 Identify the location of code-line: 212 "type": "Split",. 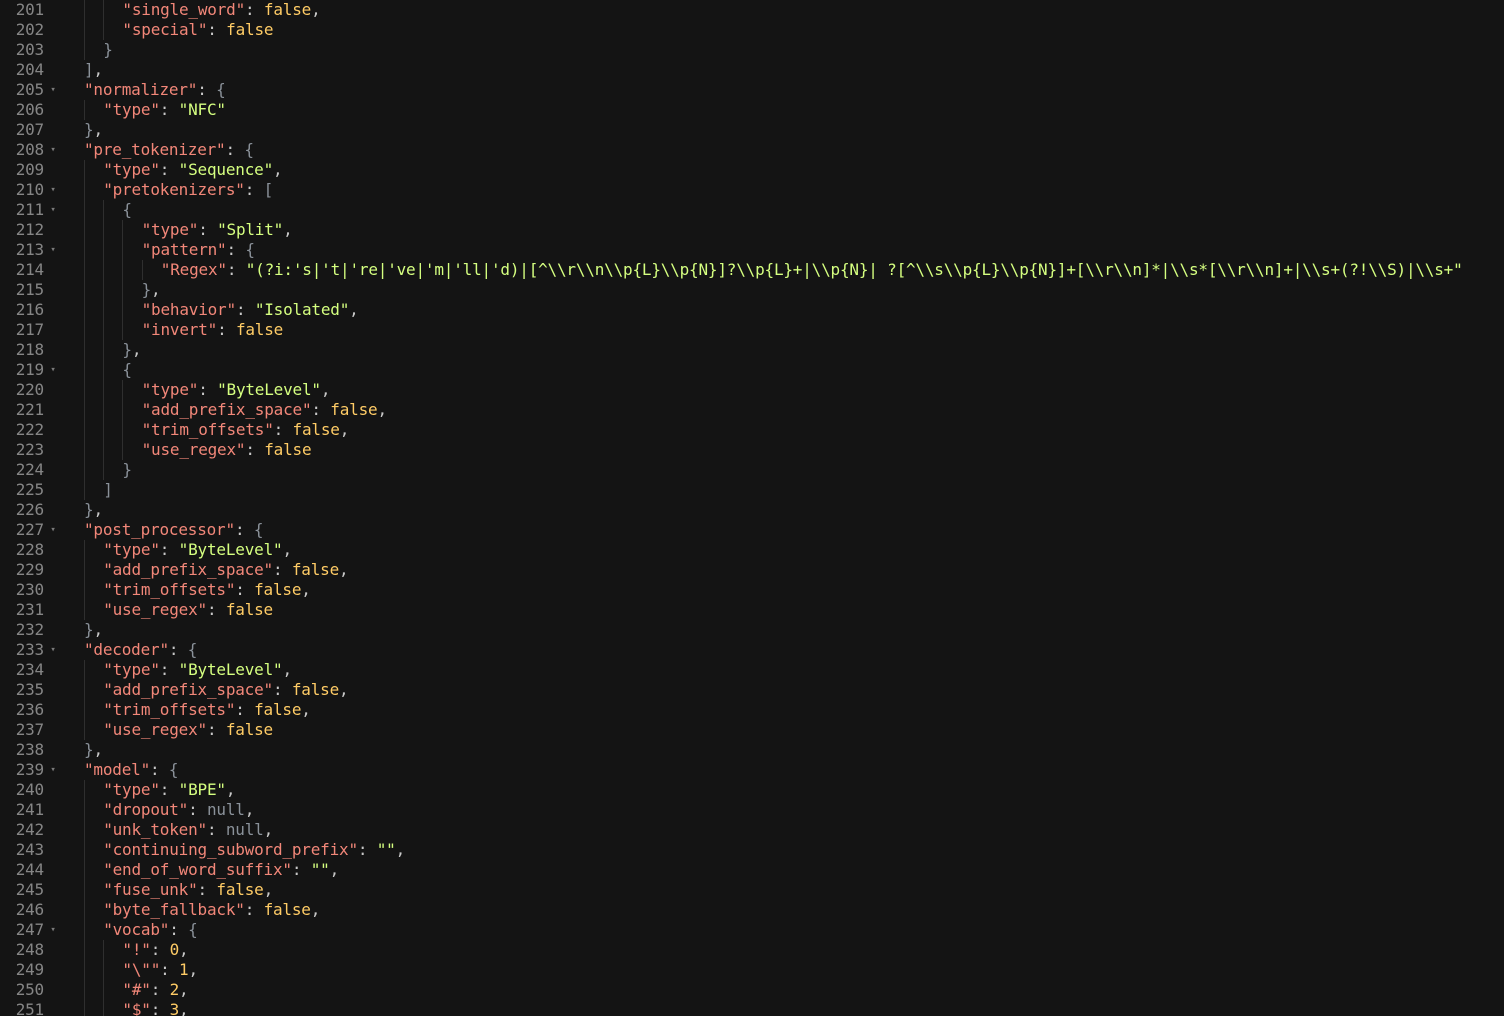
(752, 230).